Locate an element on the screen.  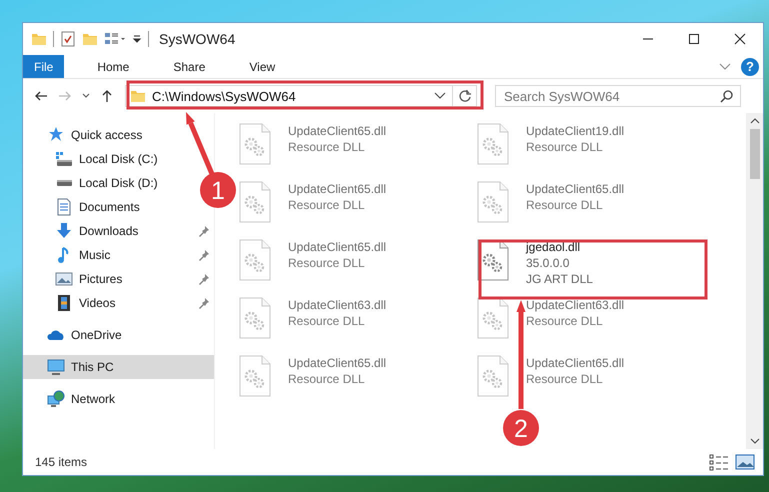
ribbon-tab: File is located at coordinates (43, 66).